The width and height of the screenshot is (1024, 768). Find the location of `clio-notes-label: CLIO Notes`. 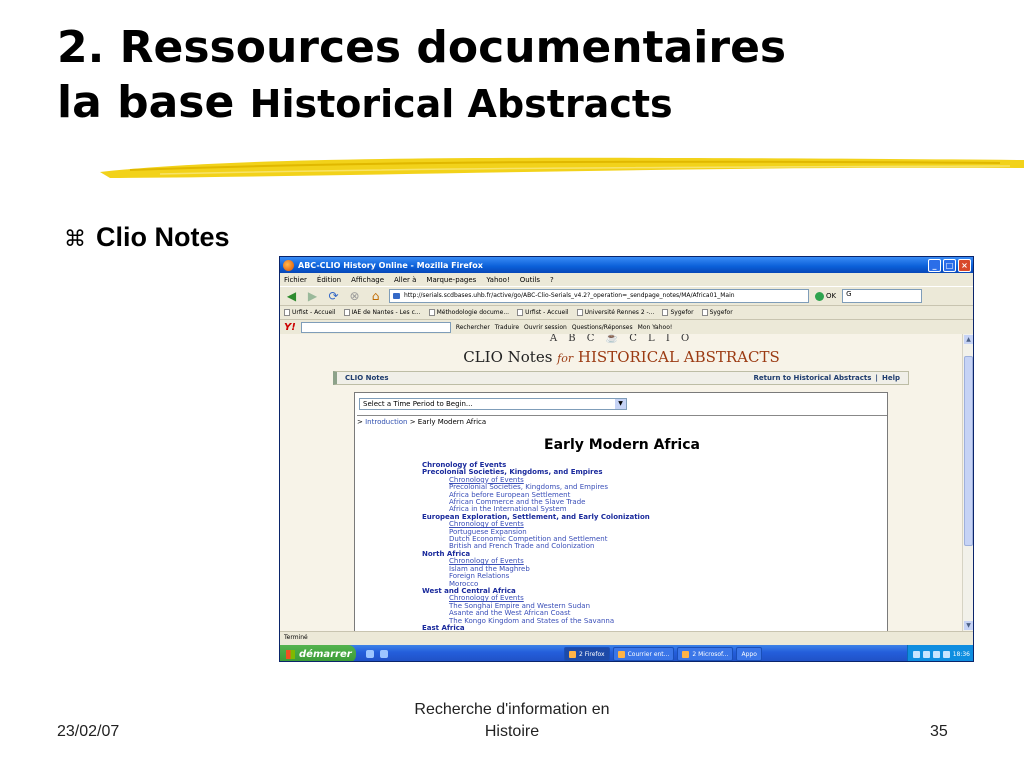

clio-notes-label: CLIO Notes is located at coordinates (367, 378).